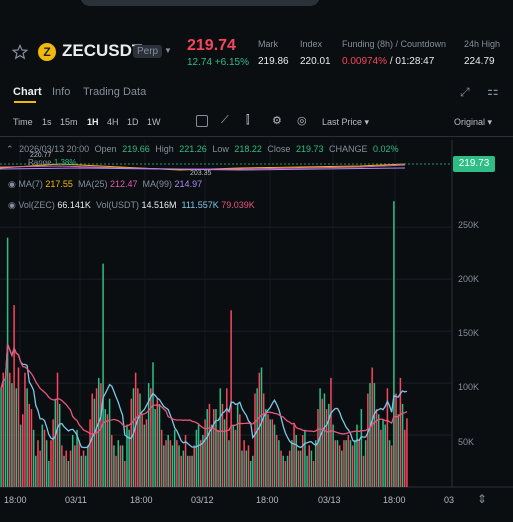 This screenshot has height=522, width=513. What do you see at coordinates (65, 162) in the screenshot?
I see `range-value: 1.38%` at bounding box center [65, 162].